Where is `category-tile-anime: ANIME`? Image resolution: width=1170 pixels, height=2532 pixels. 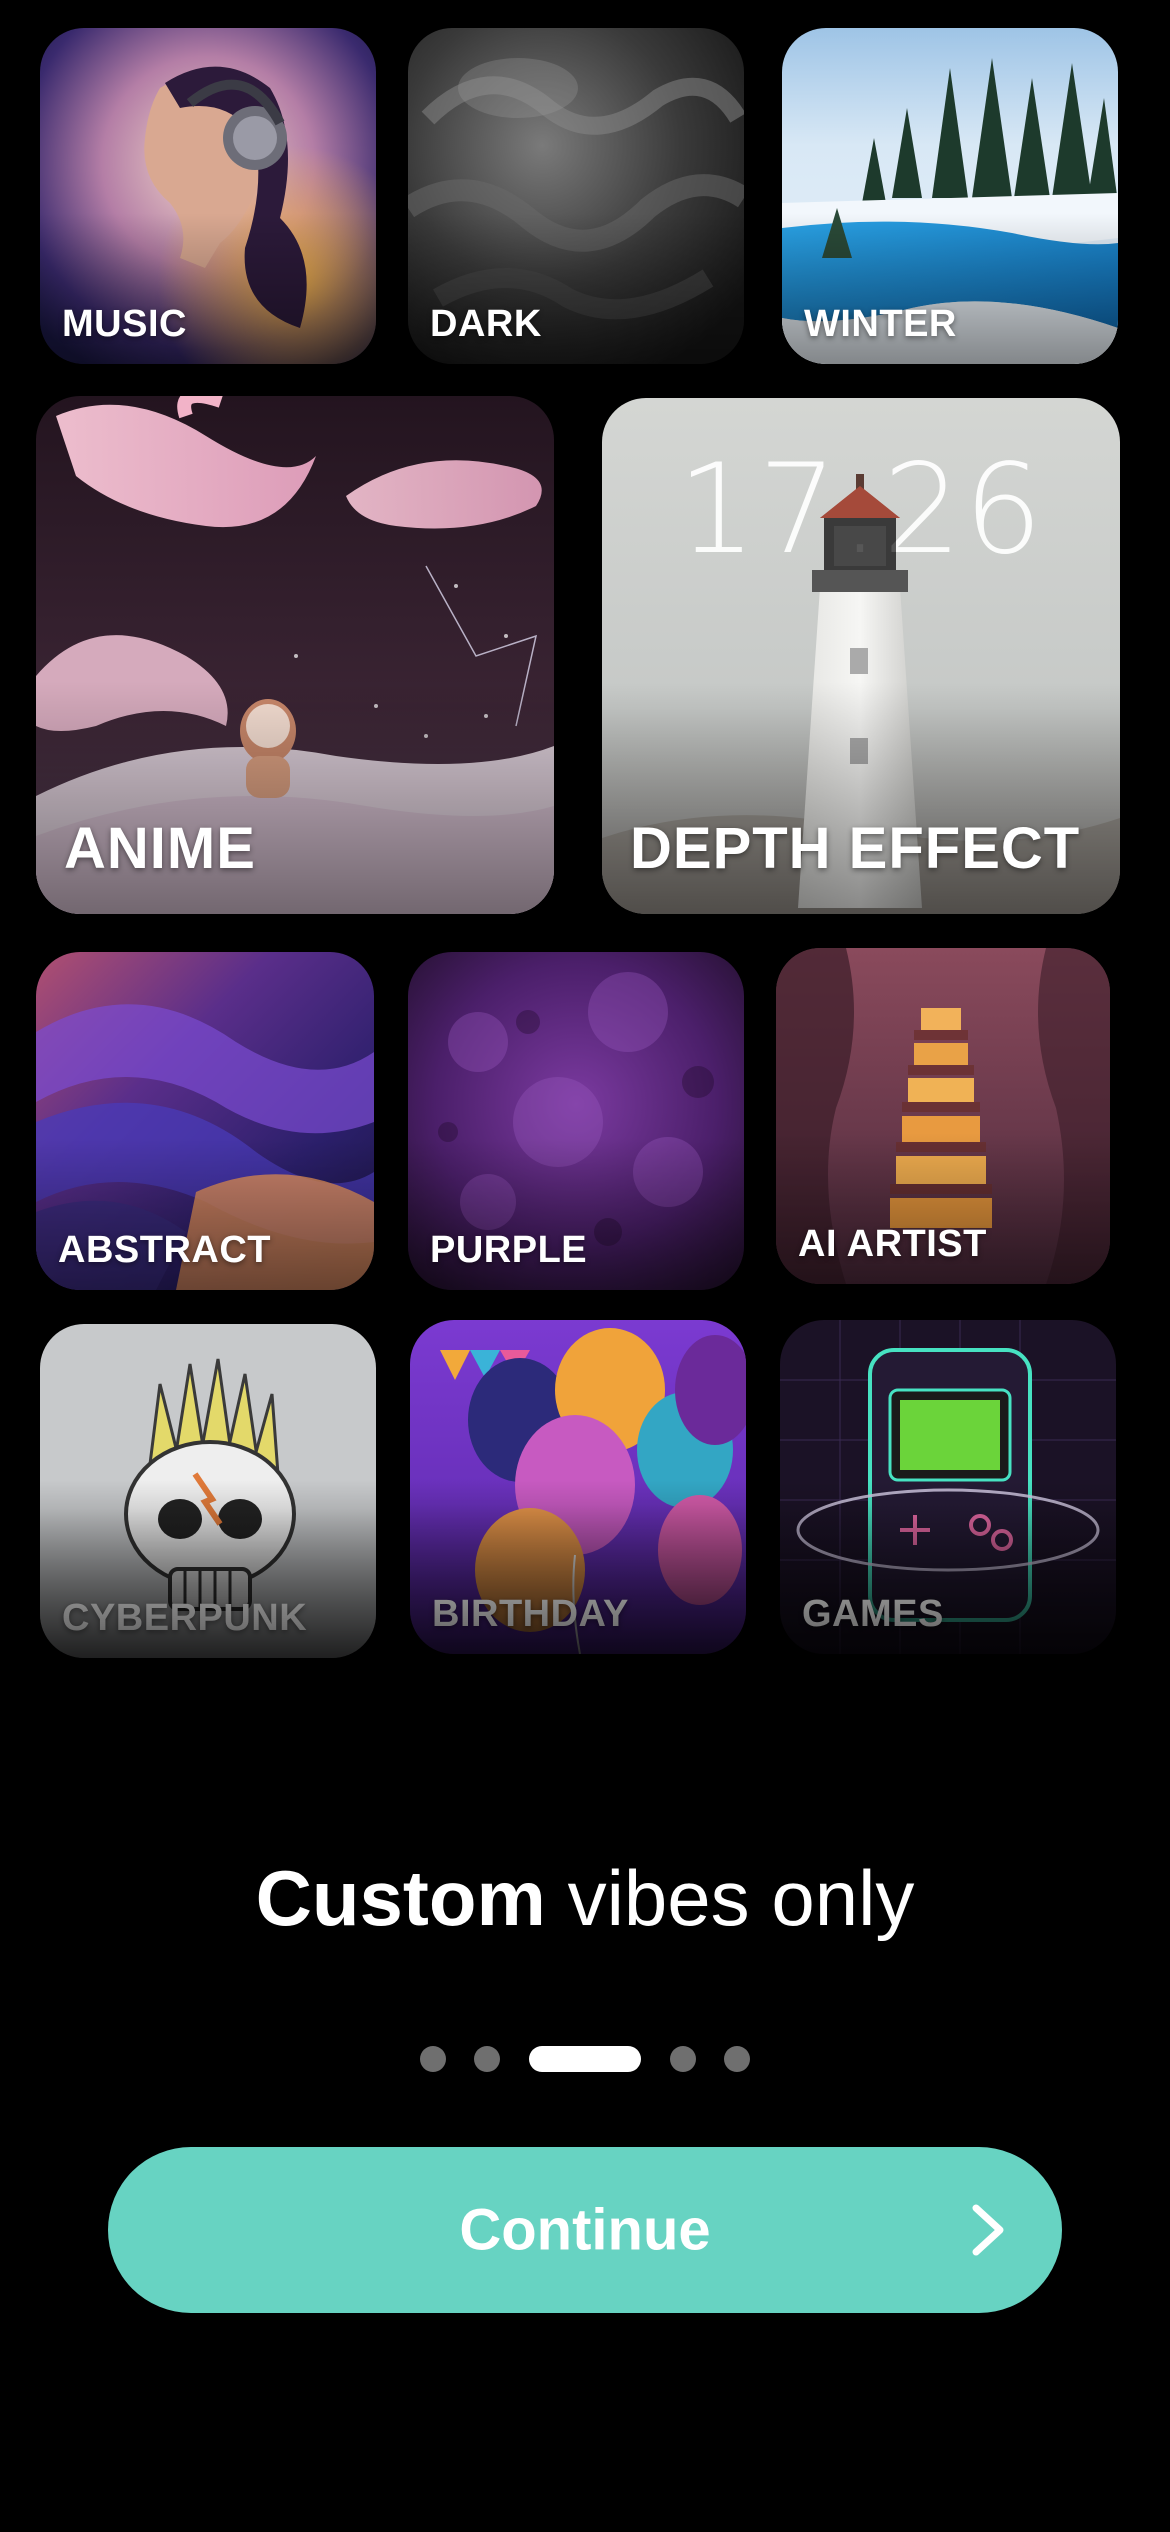 category-tile-anime: ANIME is located at coordinates (295, 655).